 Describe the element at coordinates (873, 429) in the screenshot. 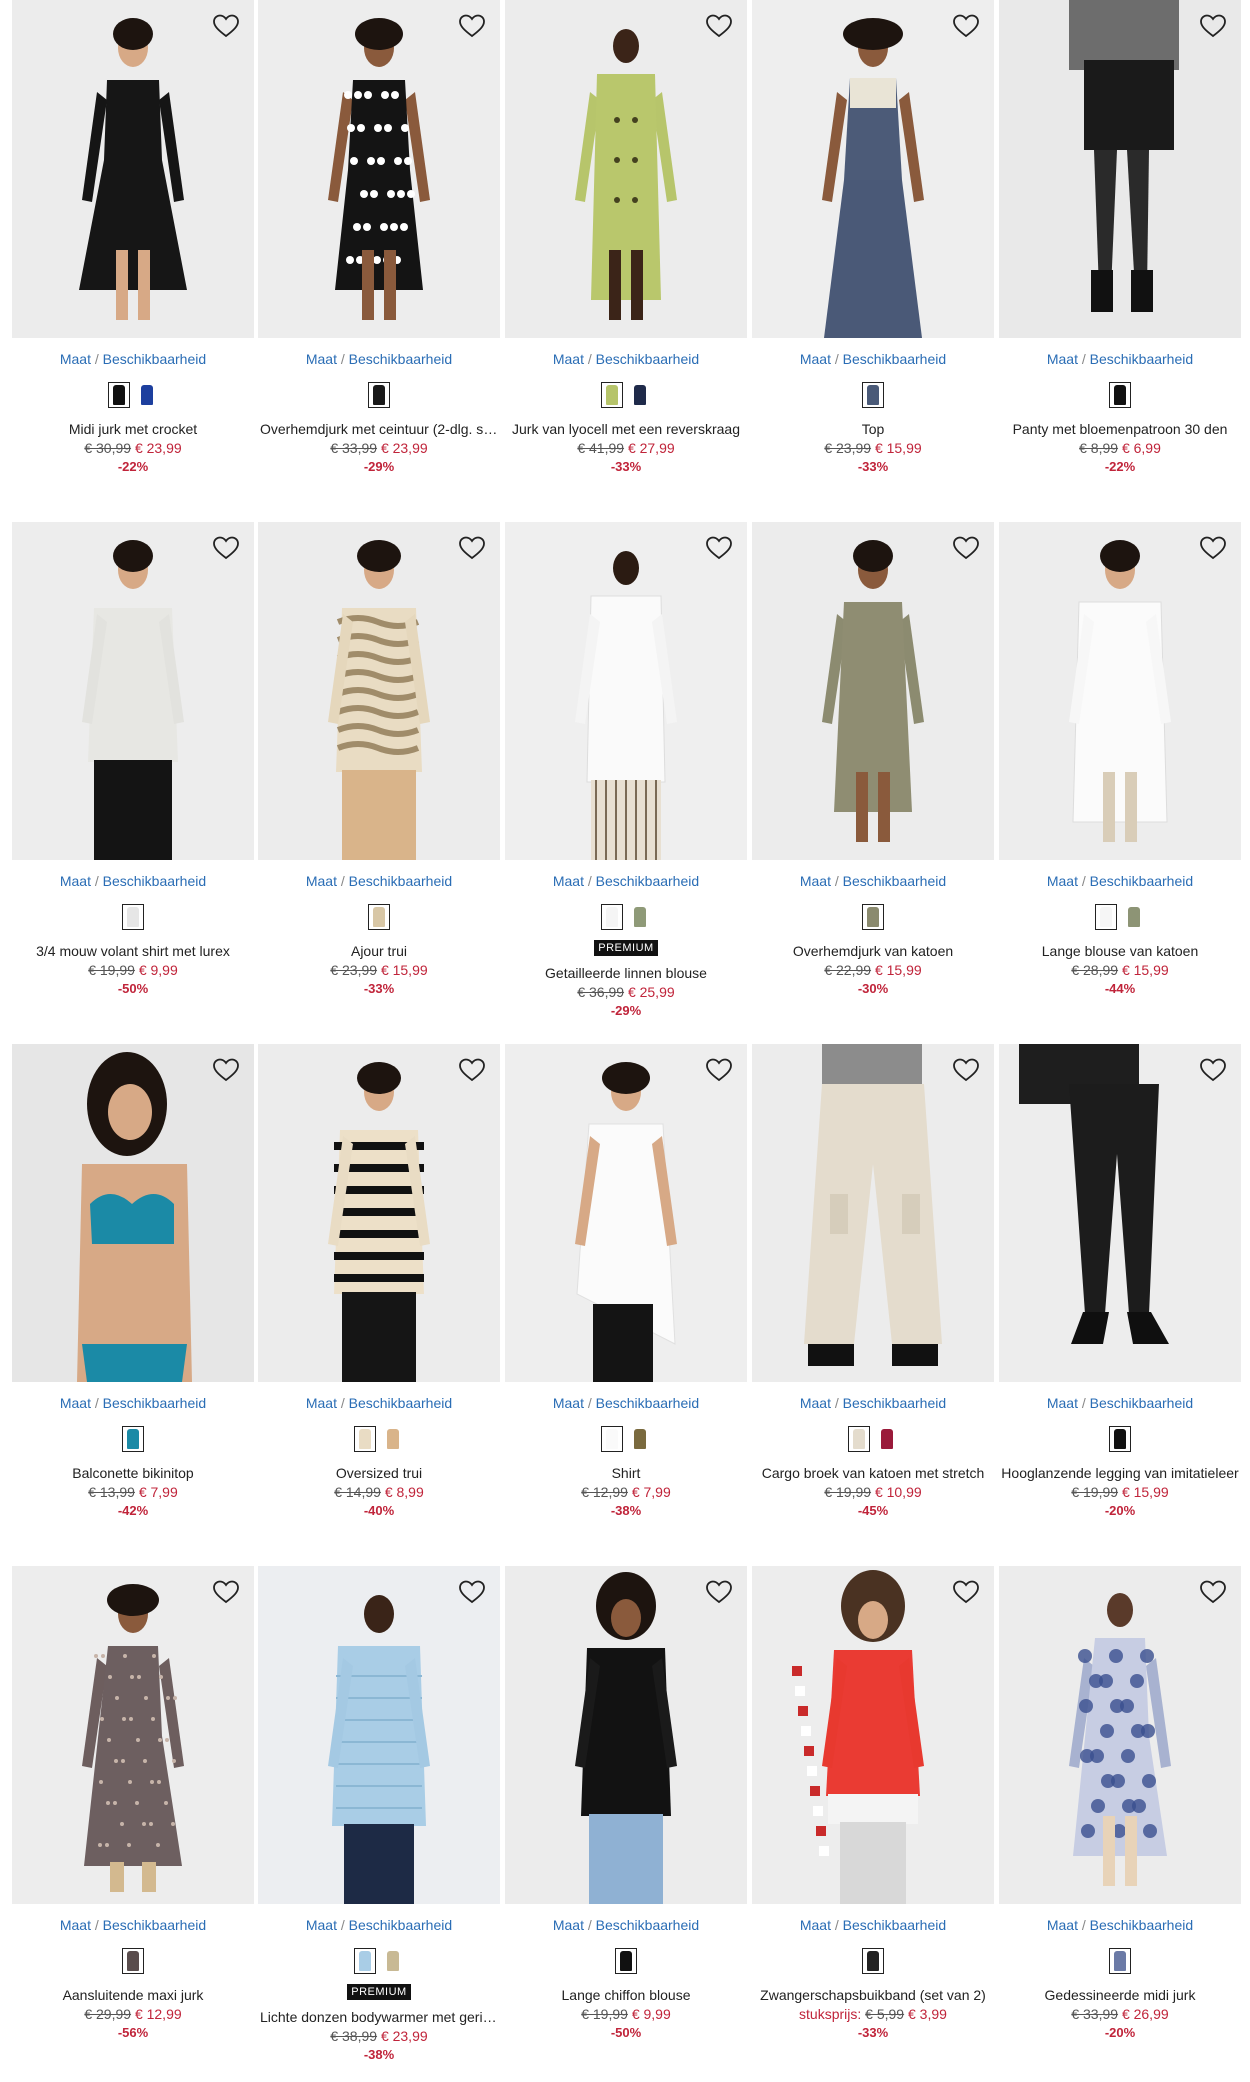

I see `product-title: Top` at that location.